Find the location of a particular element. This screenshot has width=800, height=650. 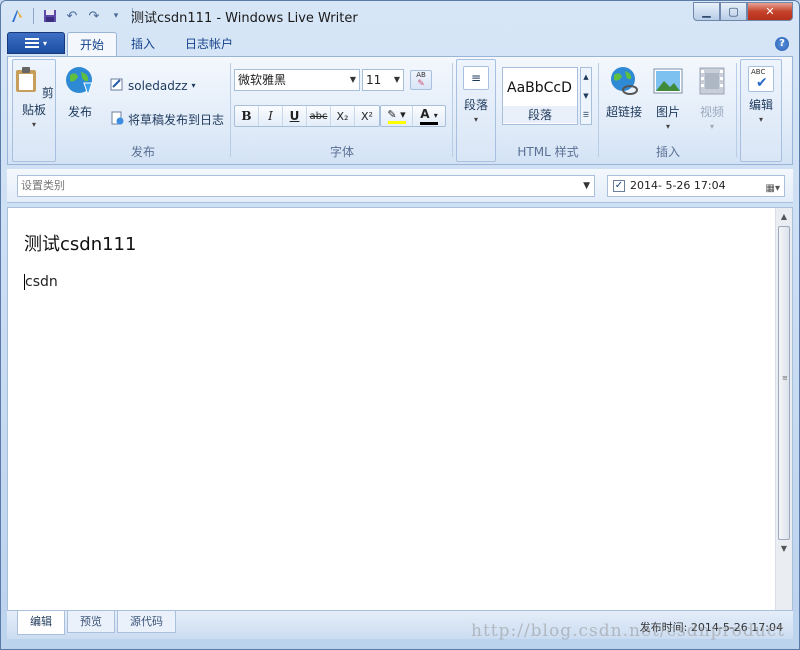

strikethrough-button: abc is located at coordinates (319, 116).